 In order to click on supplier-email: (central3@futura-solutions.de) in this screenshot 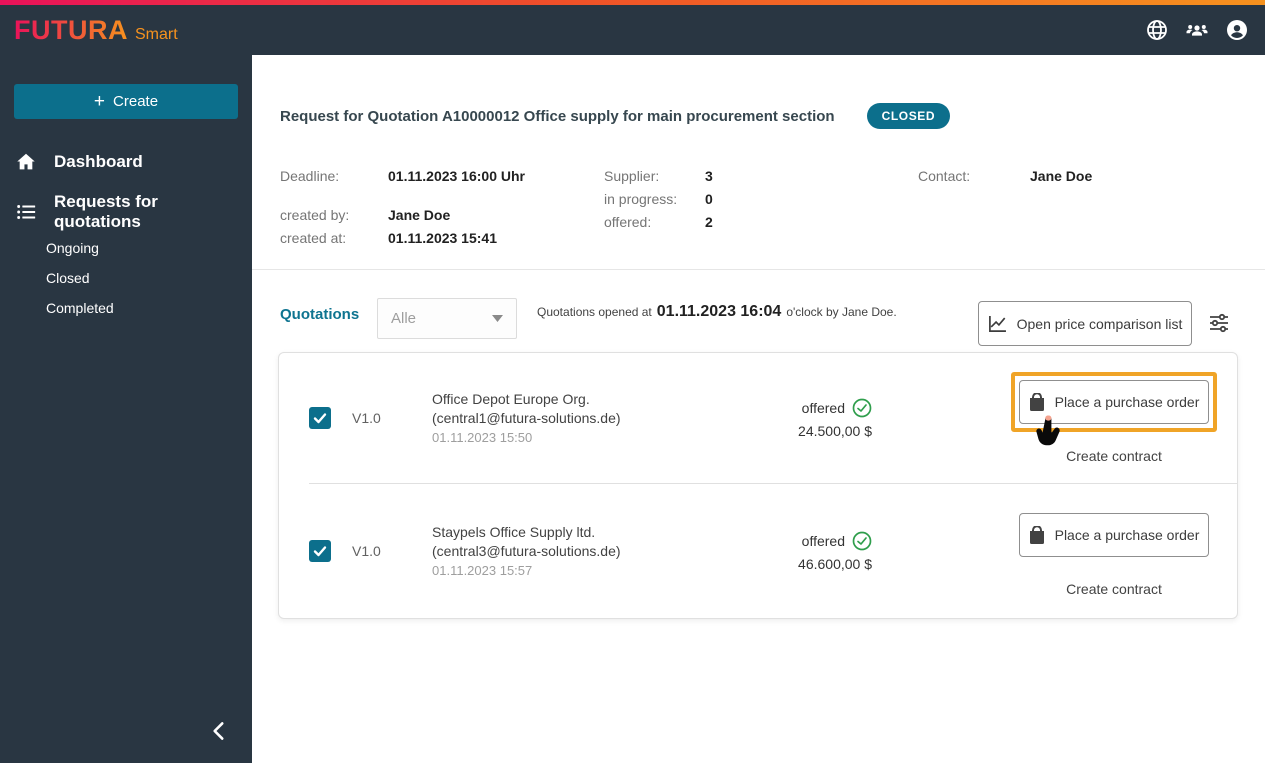, I will do `click(526, 550)`.